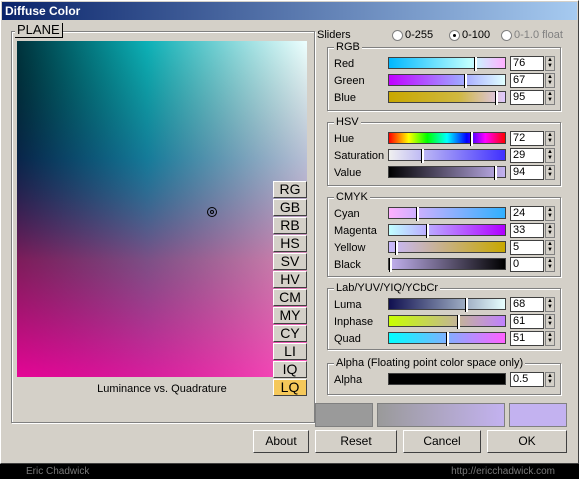 The height and width of the screenshot is (479, 579). Describe the element at coordinates (550, 138) in the screenshot. I see `spinner-hue: ▲ ▼` at that location.